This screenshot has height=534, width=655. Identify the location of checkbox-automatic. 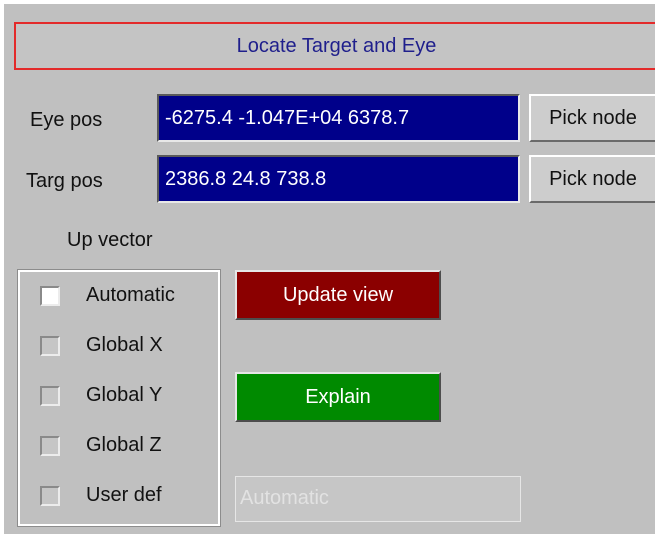
(50, 296).